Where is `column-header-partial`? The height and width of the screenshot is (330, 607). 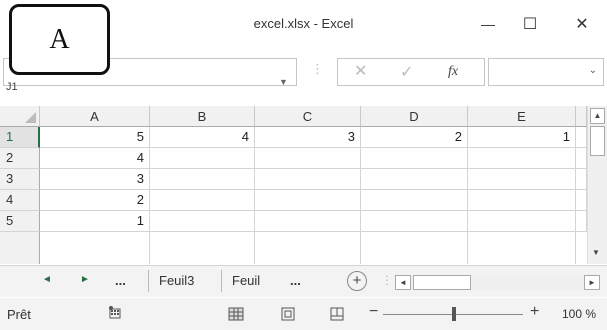 column-header-partial is located at coordinates (581, 116).